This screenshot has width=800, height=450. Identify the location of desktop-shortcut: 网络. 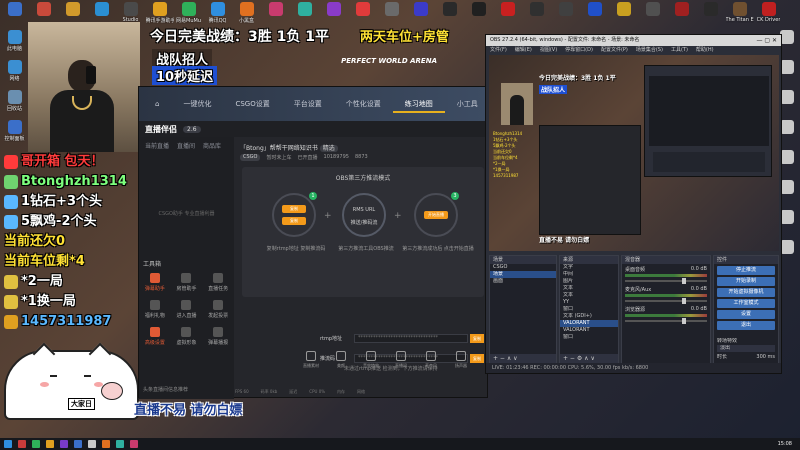
(14, 73).